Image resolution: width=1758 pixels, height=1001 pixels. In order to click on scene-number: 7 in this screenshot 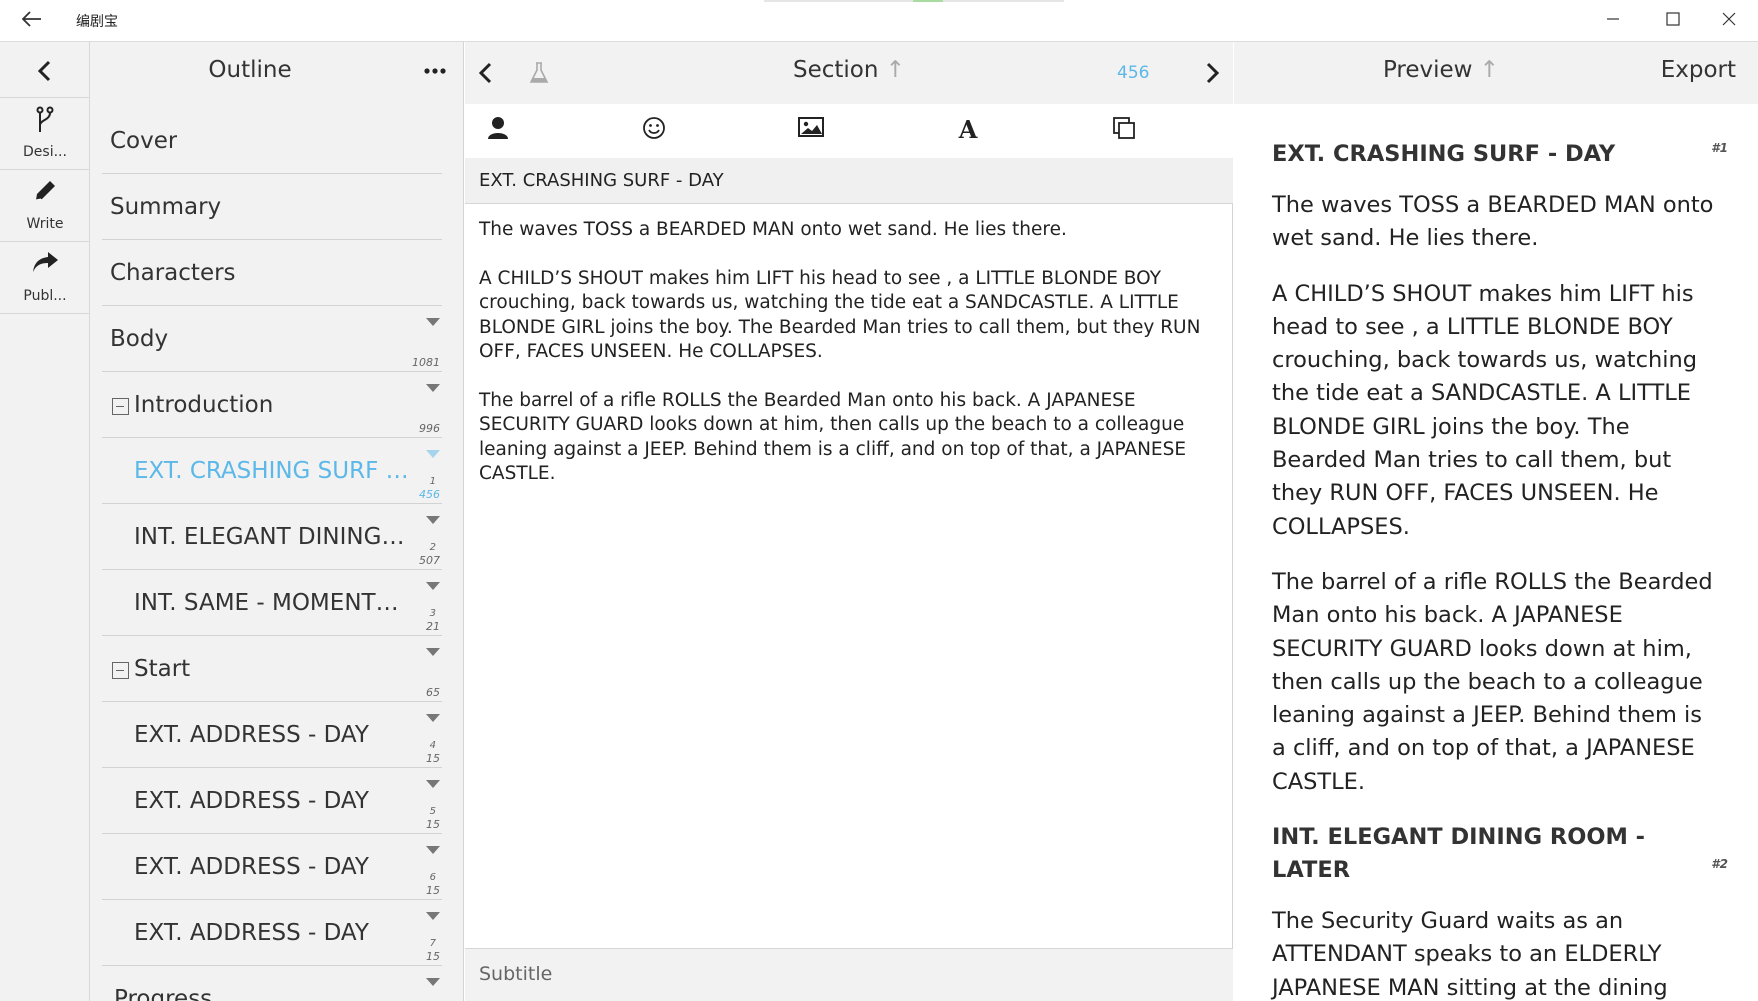, I will do `click(432, 943)`.